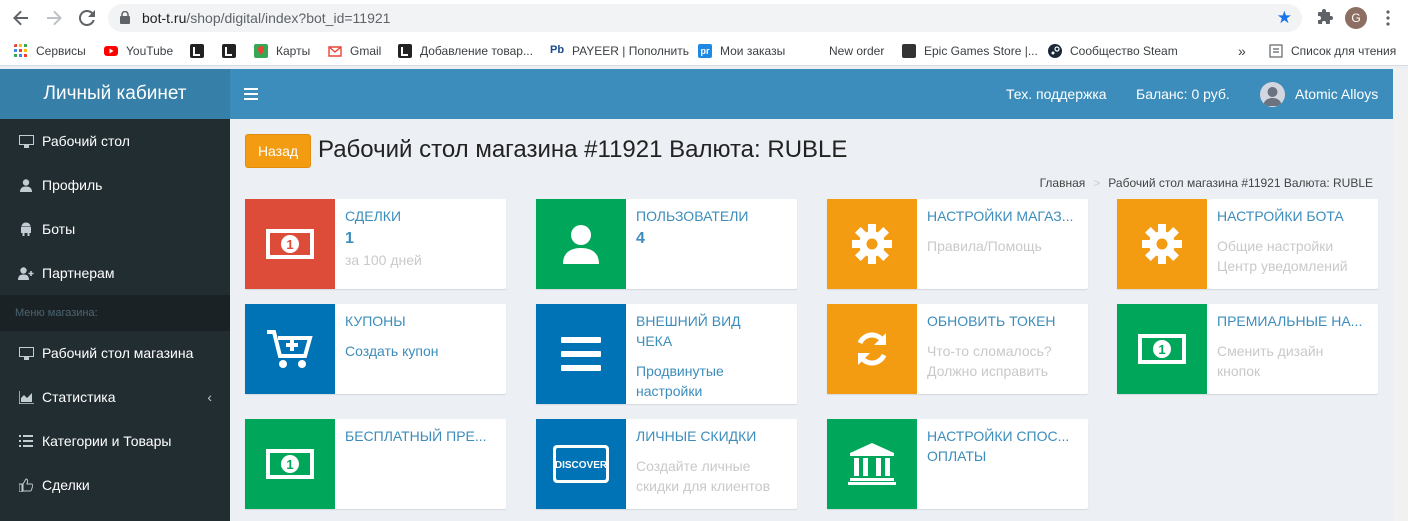  Describe the element at coordinates (1388, 20) in the screenshot. I see `menu-kebab-icon` at that location.